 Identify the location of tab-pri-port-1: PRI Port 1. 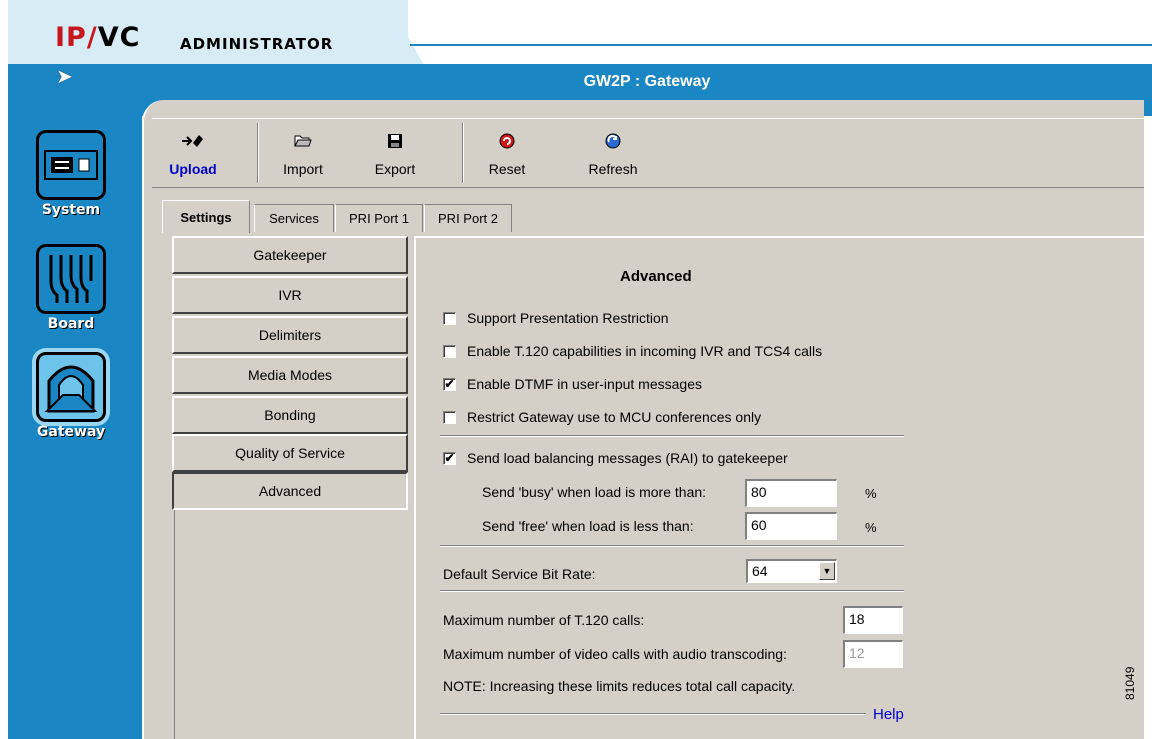
(379, 218).